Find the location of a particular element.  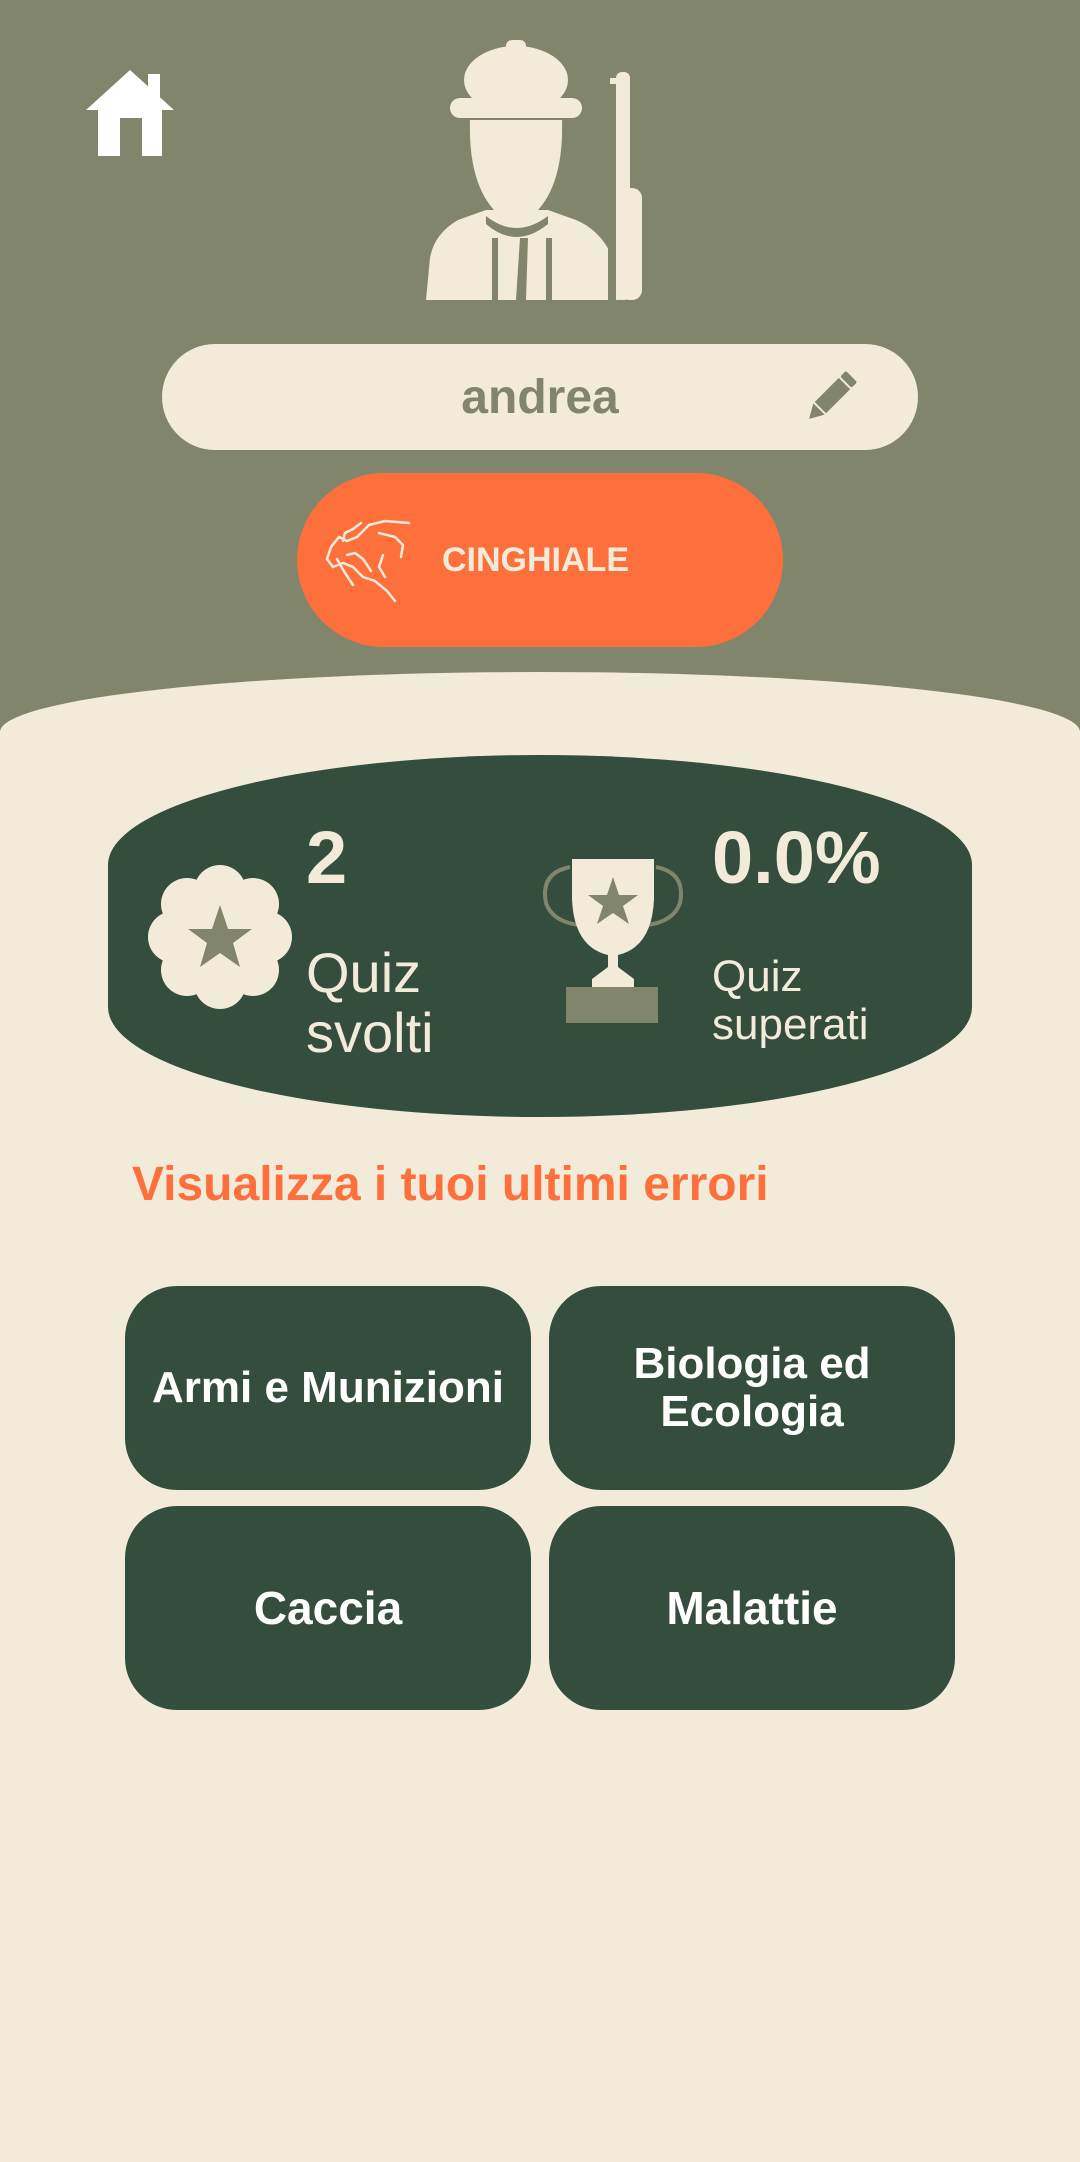

view-errors-link: Visualizza i tuoi ultimi errori is located at coordinates (450, 1184).